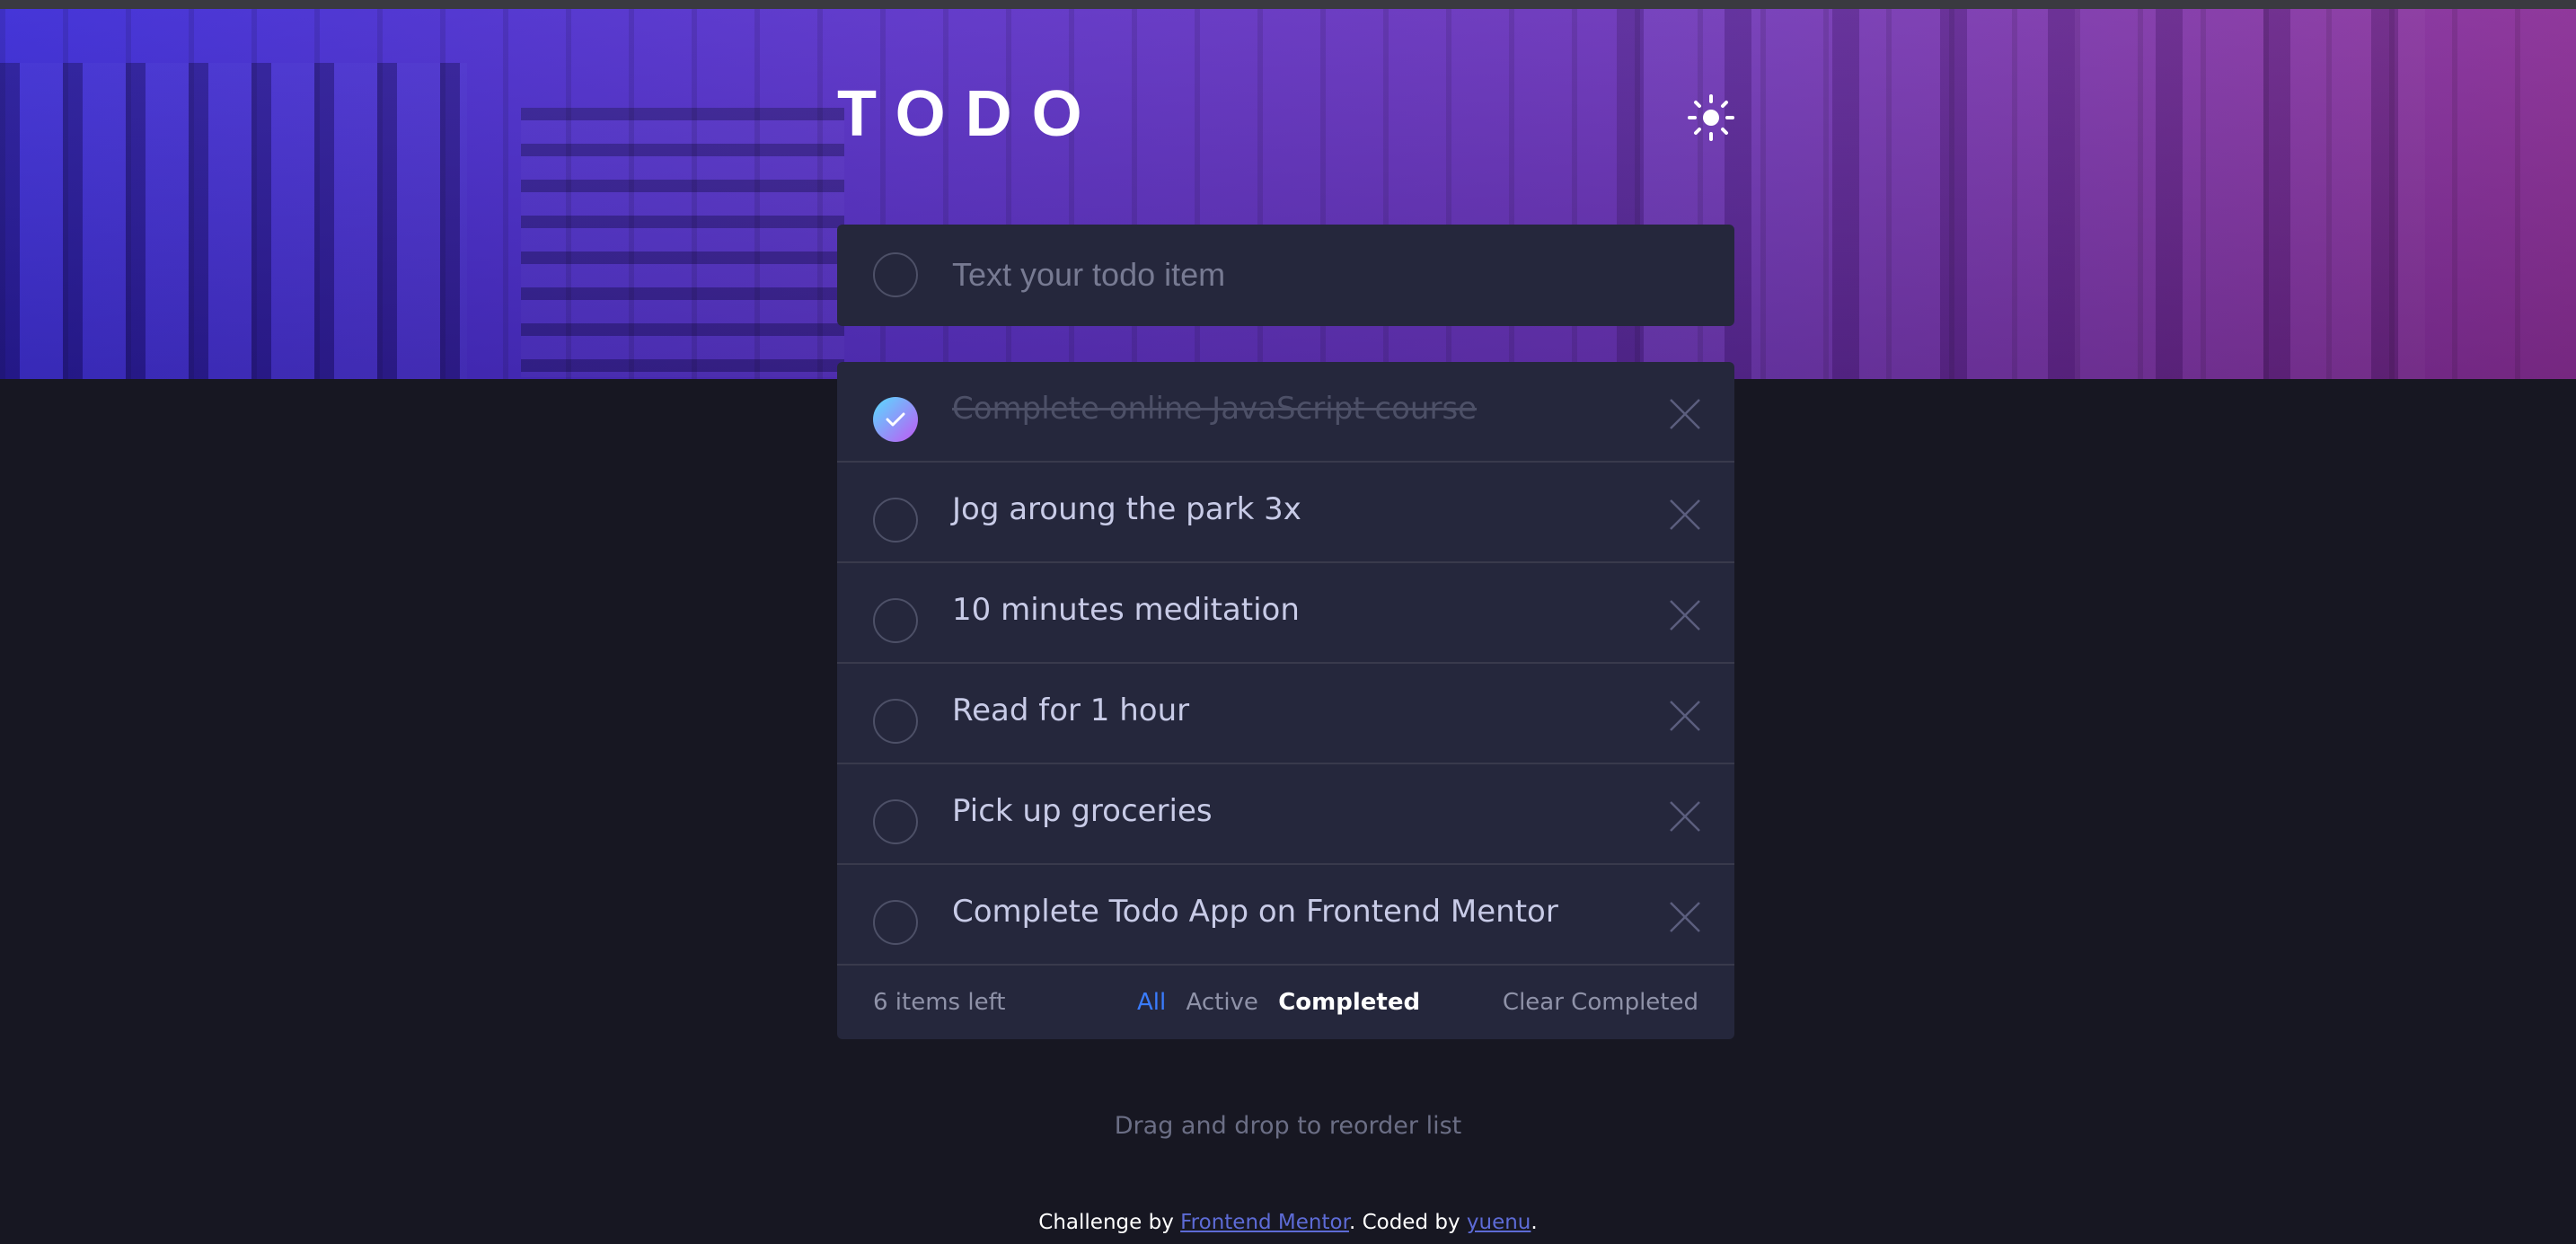 This screenshot has width=2576, height=1244. What do you see at coordinates (1349, 1002) in the screenshot?
I see `filter-completed-button: Completed` at bounding box center [1349, 1002].